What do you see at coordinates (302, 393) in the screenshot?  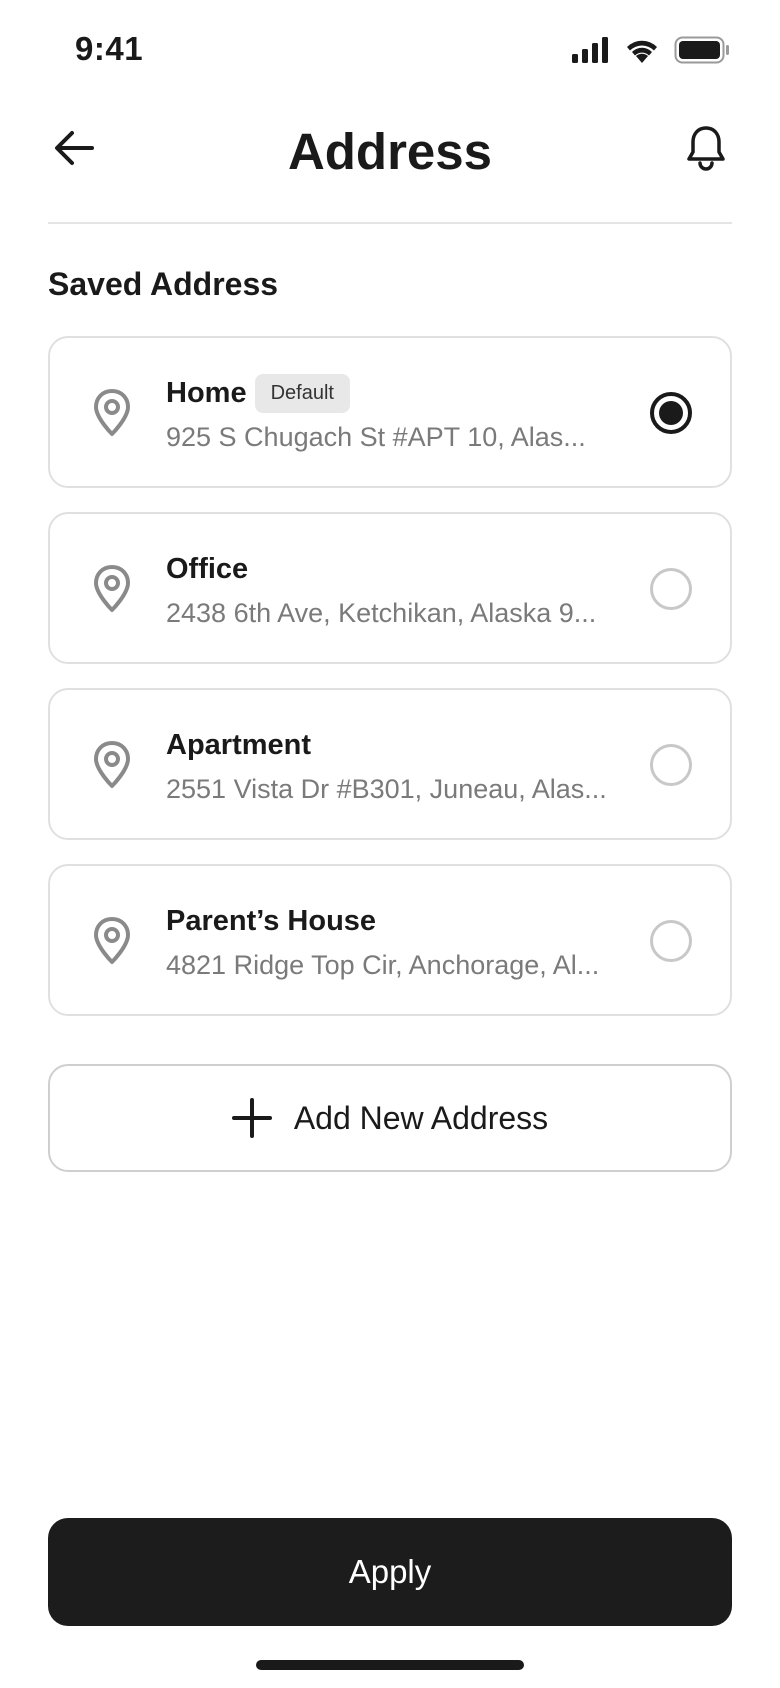 I see `default-badge: Default` at bounding box center [302, 393].